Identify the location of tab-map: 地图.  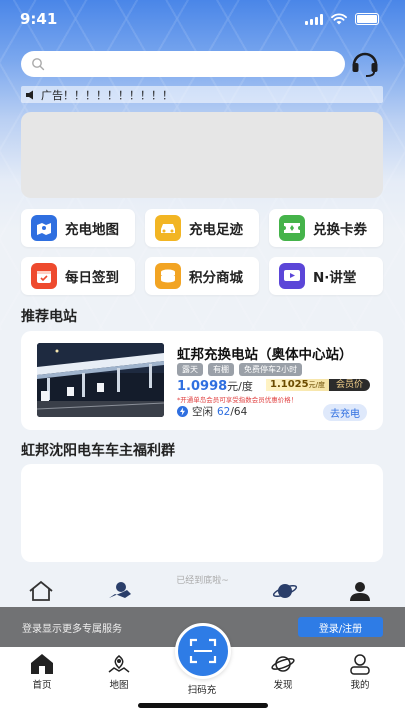
(119, 672).